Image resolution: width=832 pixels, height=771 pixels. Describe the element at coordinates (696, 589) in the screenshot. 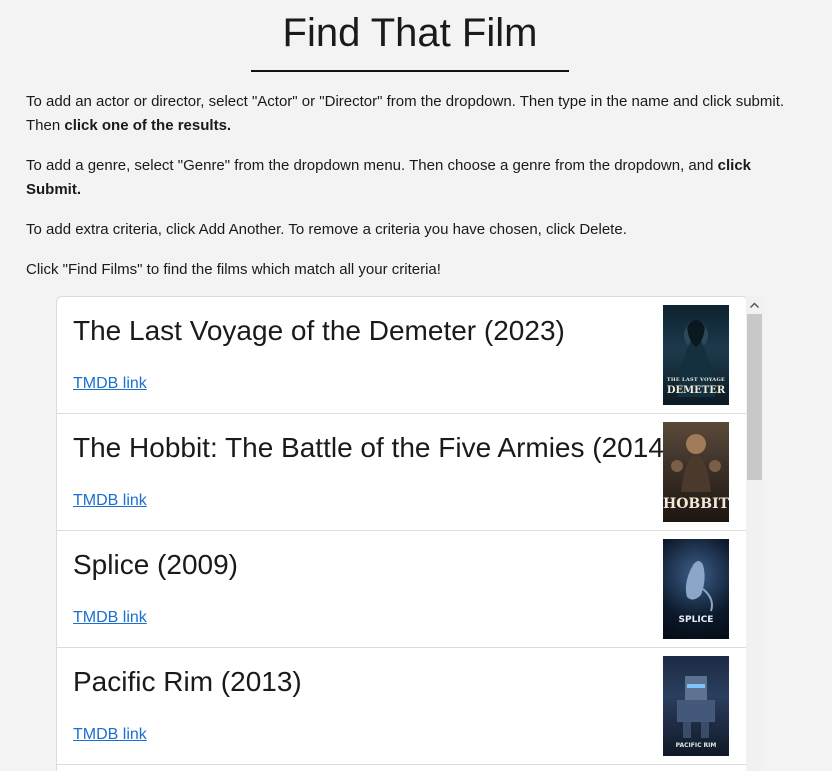

I see `creature-poster-icon: SPLICE` at that location.